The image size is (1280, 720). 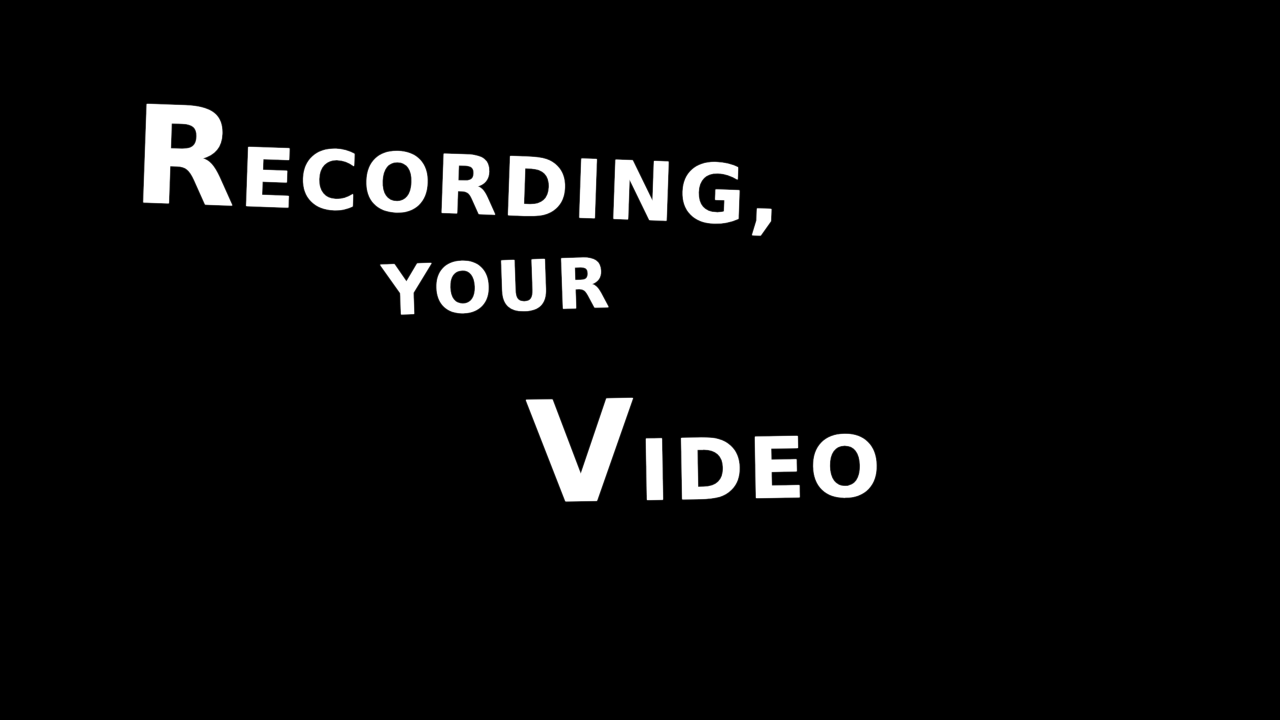 I want to click on title-word: YOUR, so click(x=497, y=287).